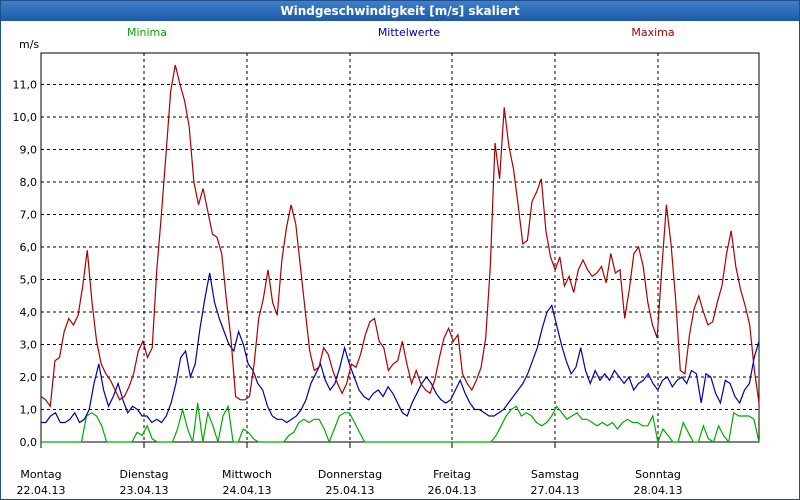 The image size is (800, 500). I want to click on legend-mittelwerte: Mittelwerte, so click(409, 32).